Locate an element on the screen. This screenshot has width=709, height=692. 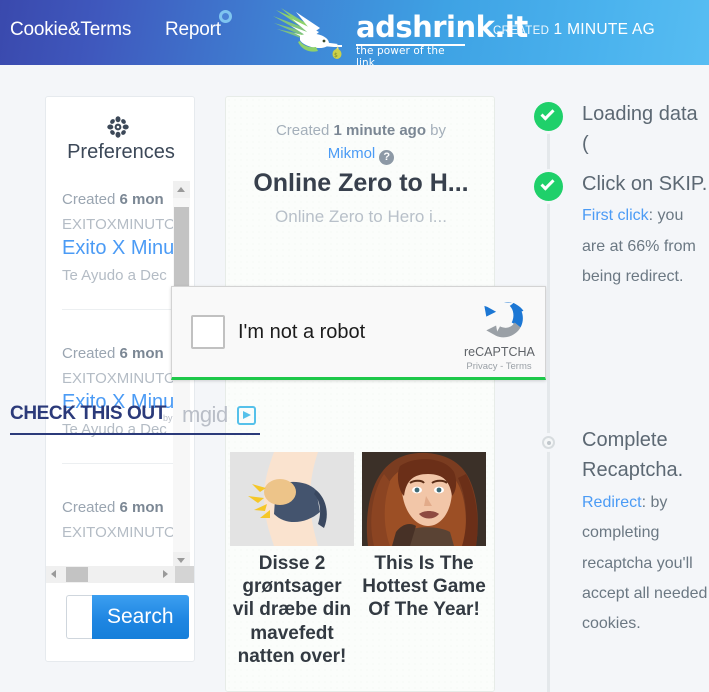
preferences-title: Preferences is located at coordinates (121, 152).